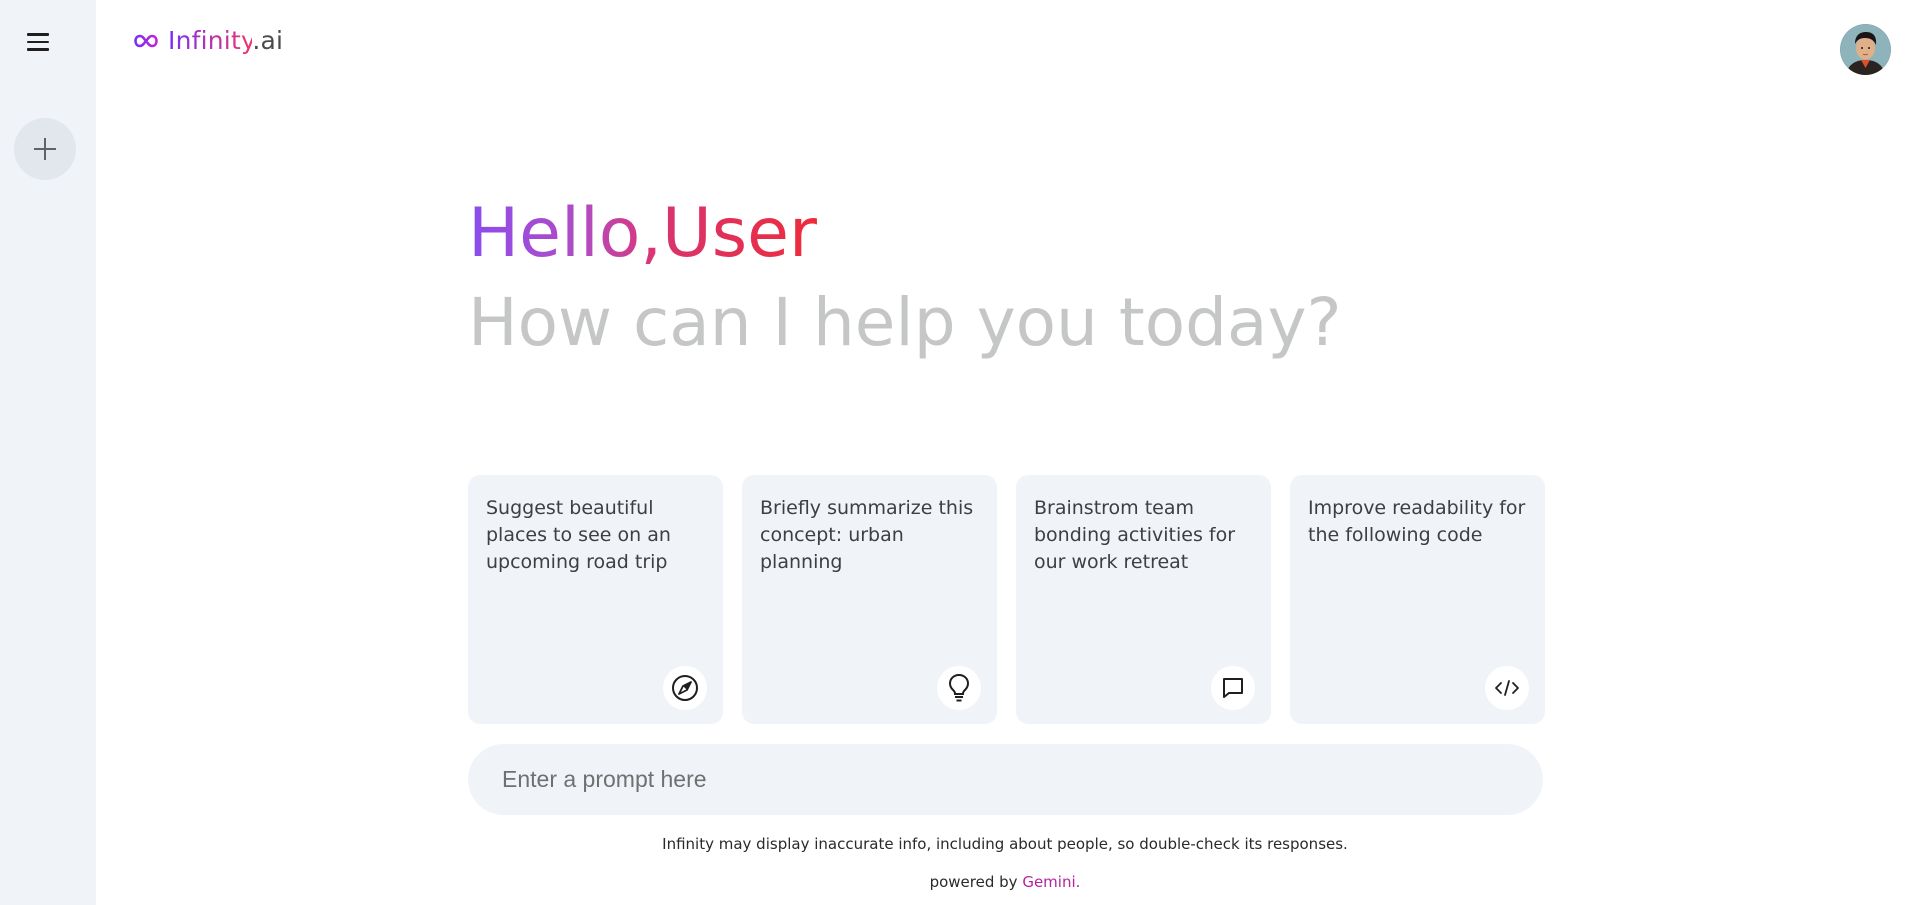 The image size is (1914, 905). I want to click on app-name: Infinity.ai, so click(225, 40).